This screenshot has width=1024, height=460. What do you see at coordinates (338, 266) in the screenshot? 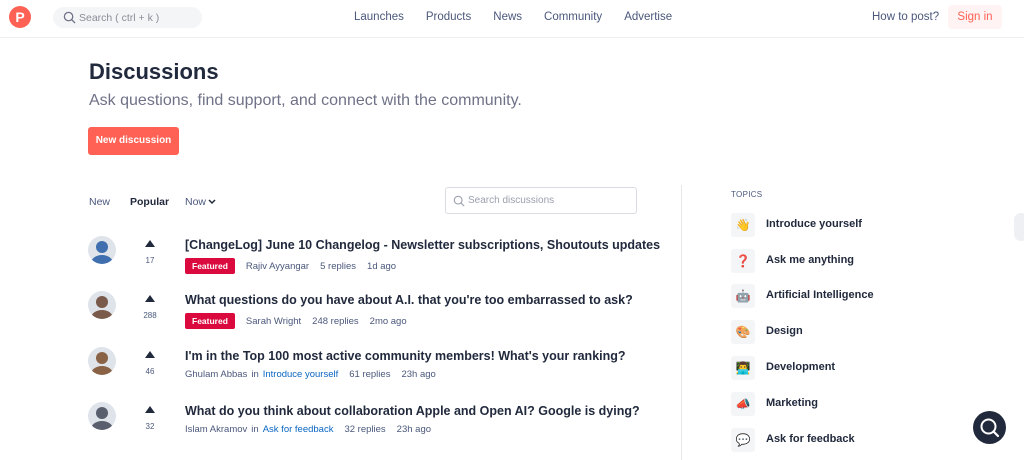
I see `reply-count: 5 replies` at bounding box center [338, 266].